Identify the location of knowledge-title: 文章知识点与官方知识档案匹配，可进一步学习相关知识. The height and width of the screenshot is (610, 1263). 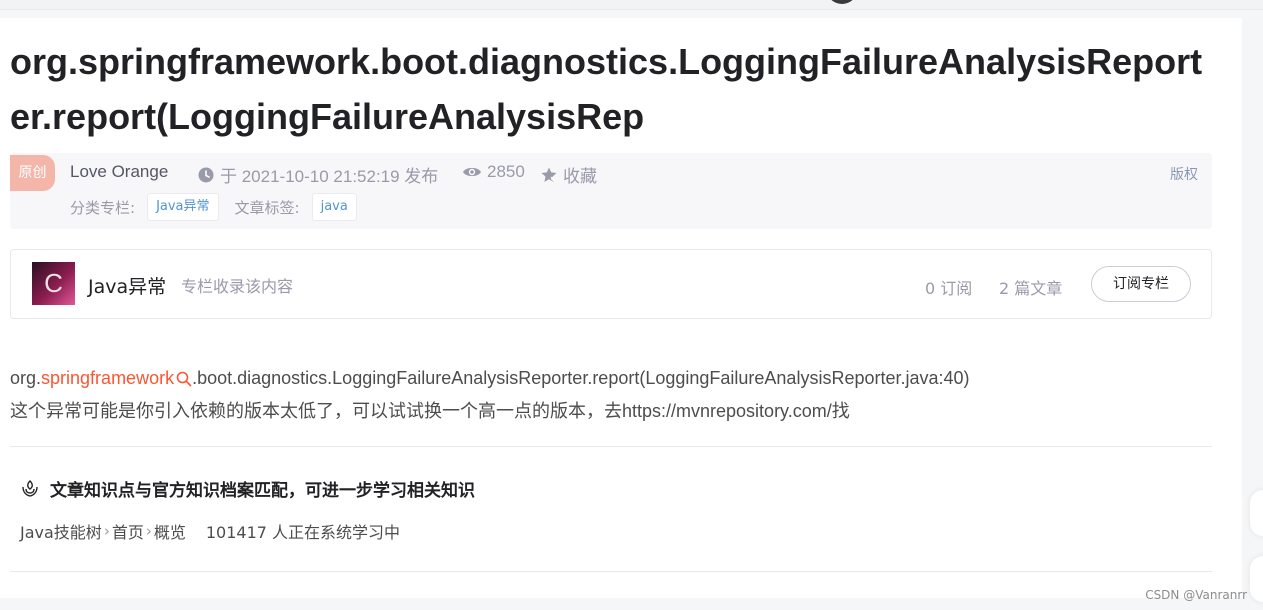
(247, 488).